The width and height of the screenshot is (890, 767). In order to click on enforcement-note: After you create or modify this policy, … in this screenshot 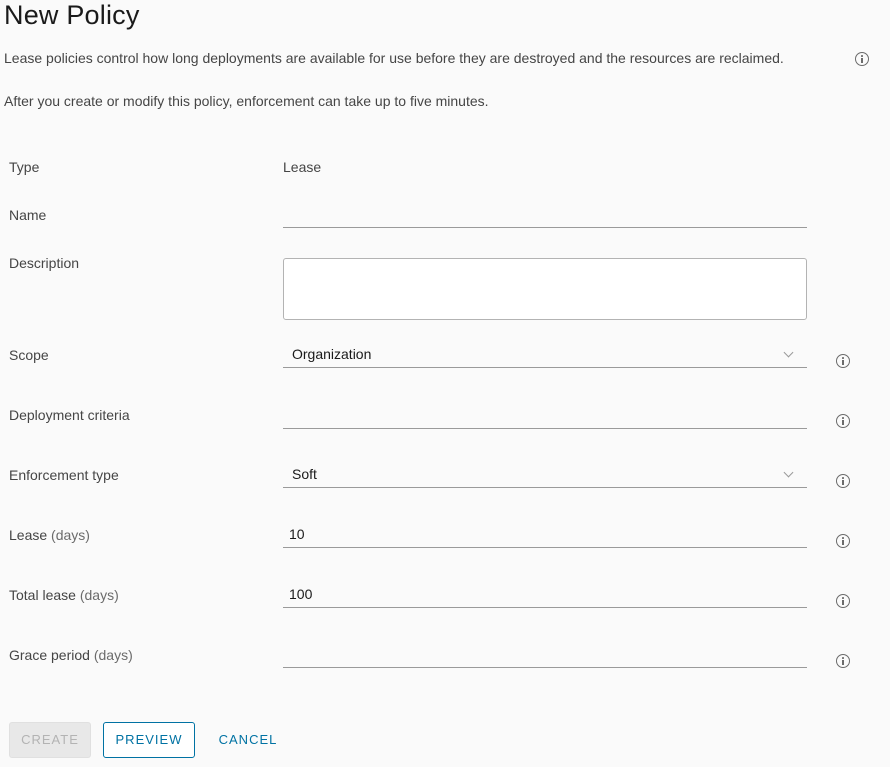, I will do `click(246, 101)`.